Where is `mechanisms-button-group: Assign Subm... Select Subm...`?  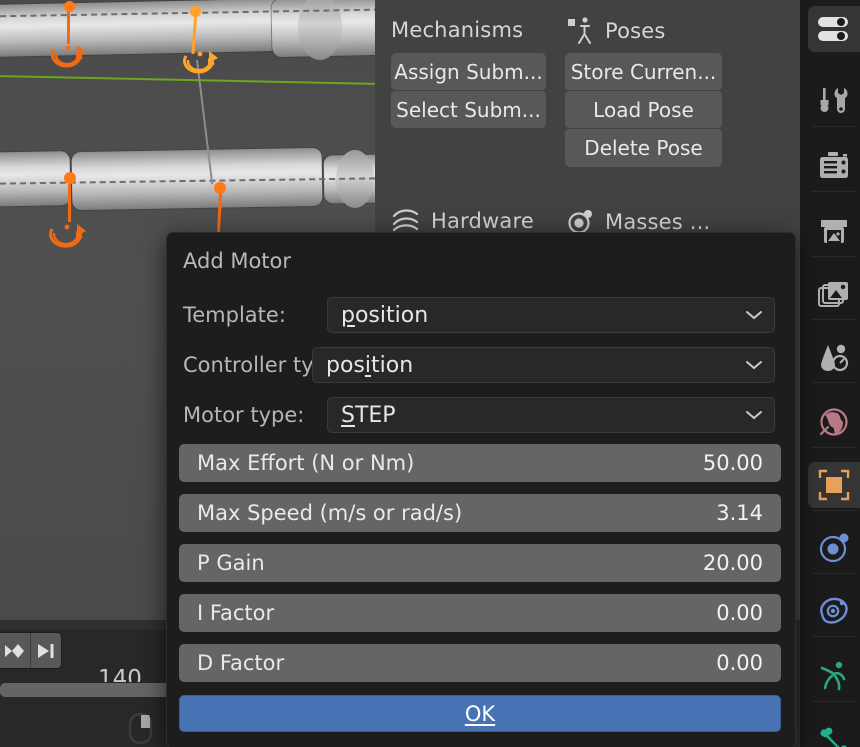 mechanisms-button-group: Assign Subm... Select Subm... is located at coordinates (468, 90).